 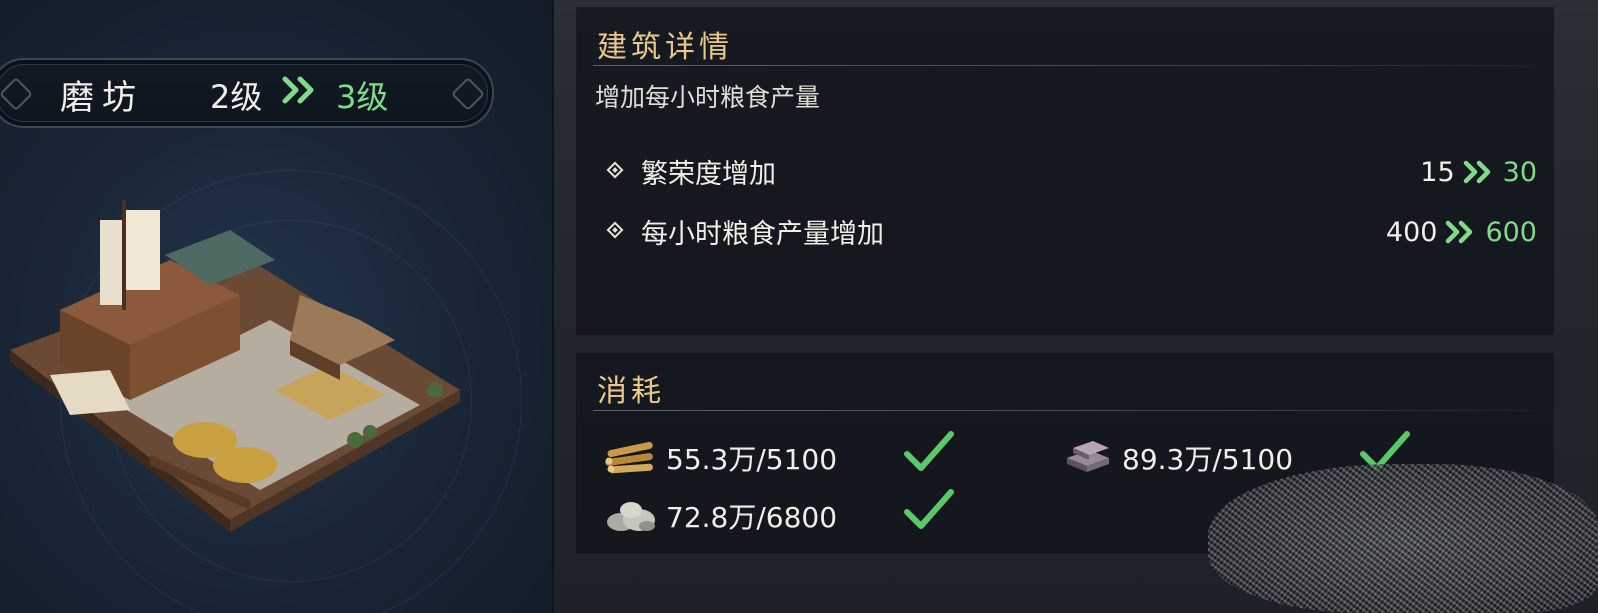 I want to click on consume-title: 消耗, so click(x=631, y=391).